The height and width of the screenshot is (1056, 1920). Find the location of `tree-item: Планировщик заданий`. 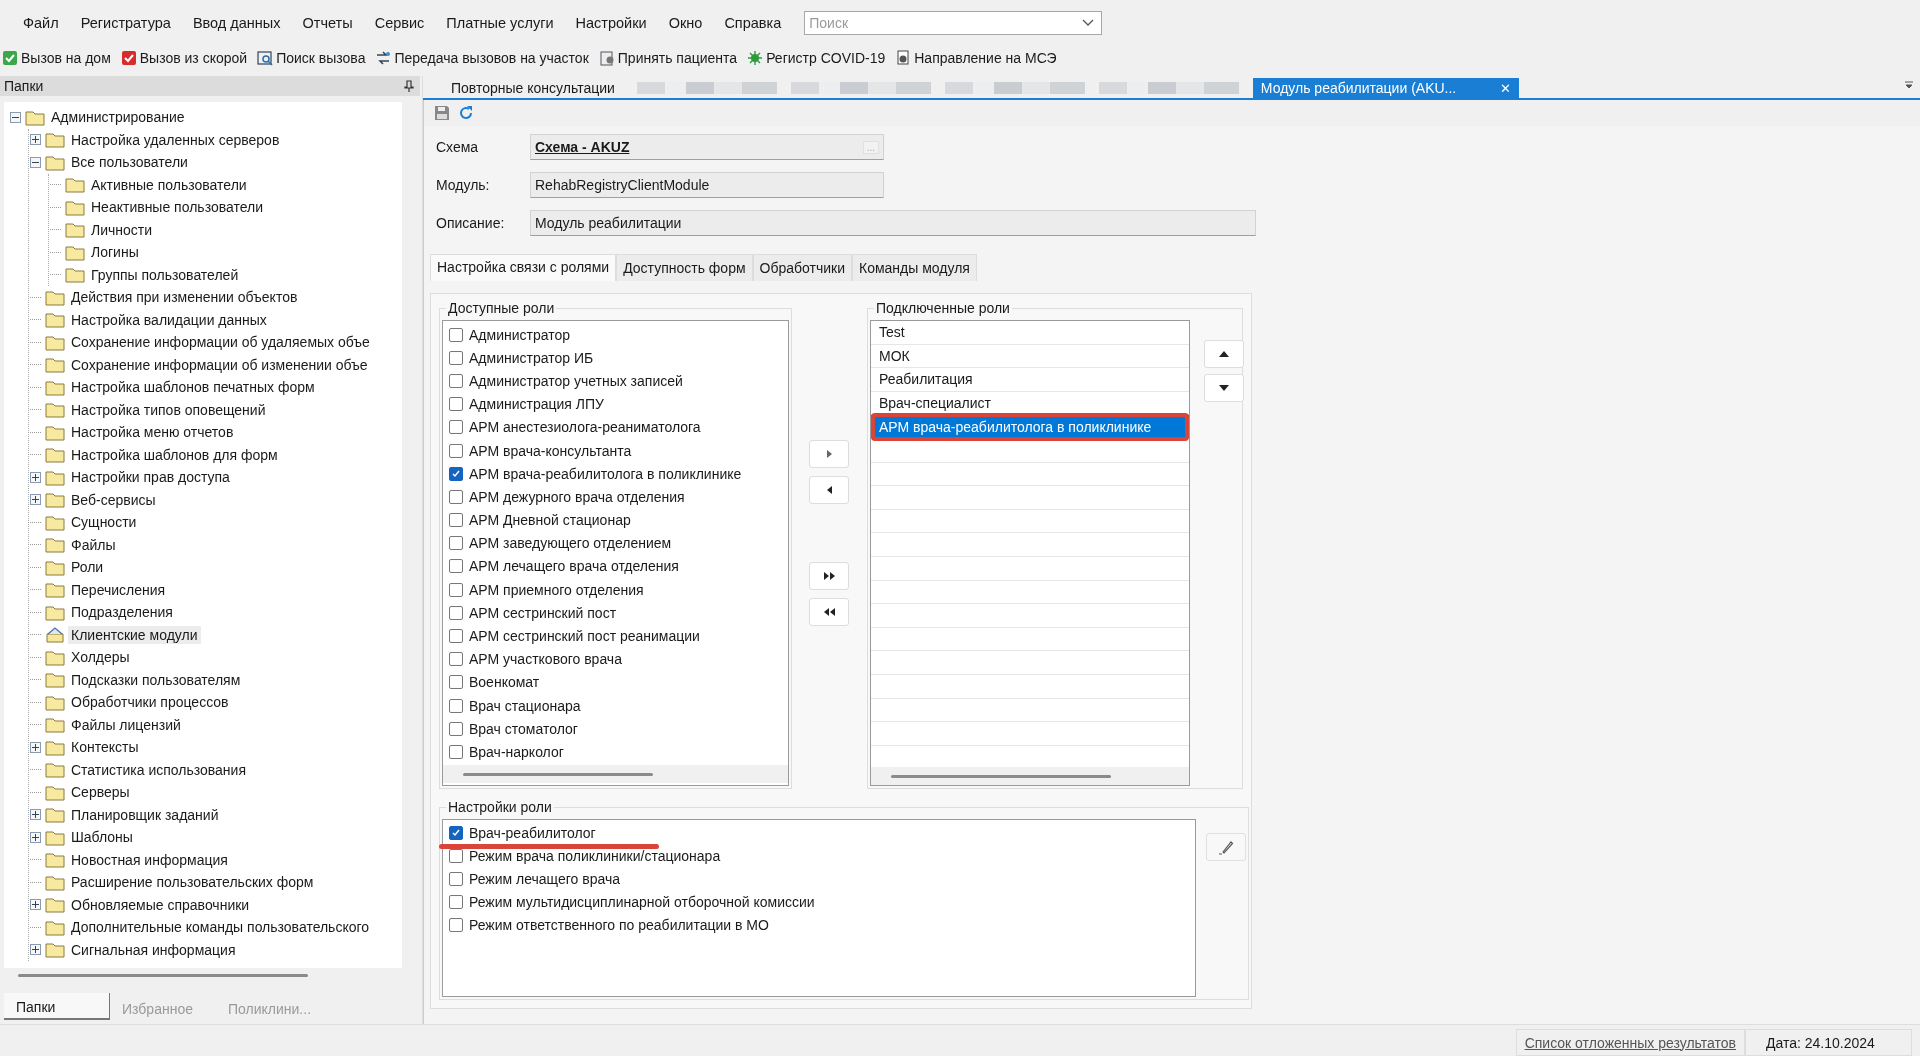

tree-item: Планировщик заданий is located at coordinates (145, 814).